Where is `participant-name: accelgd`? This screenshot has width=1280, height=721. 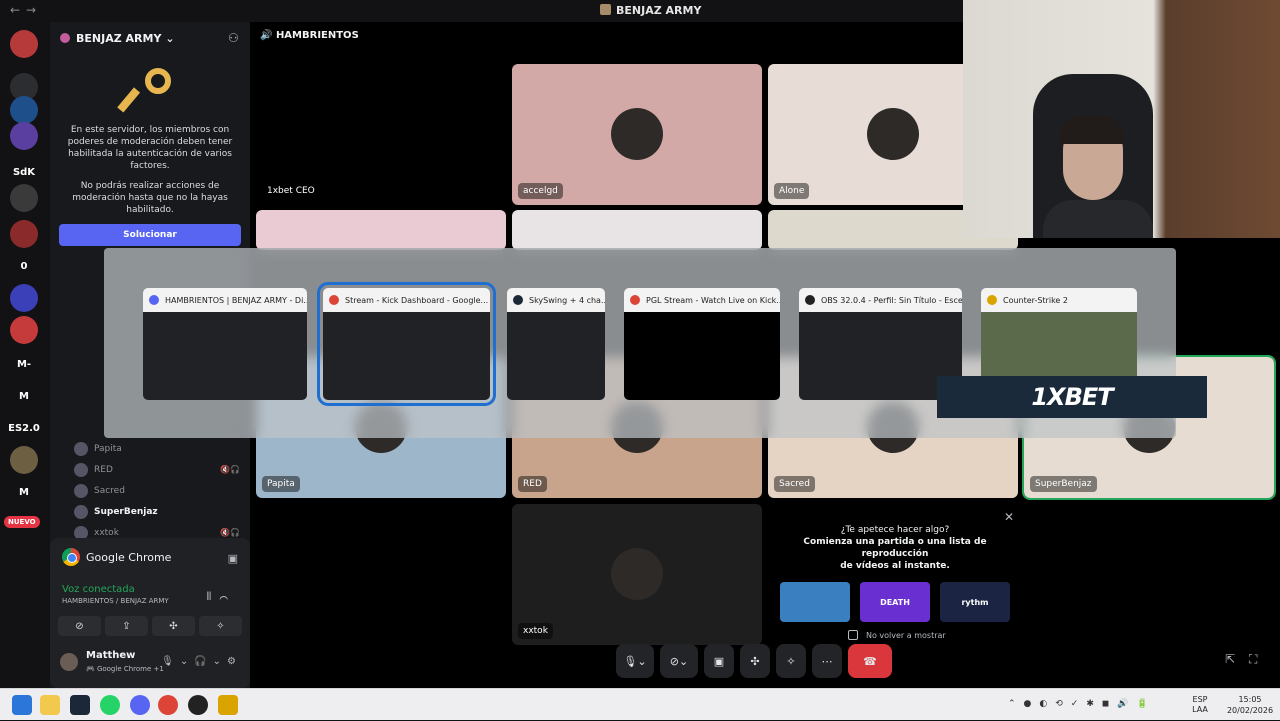
participant-name: accelgd is located at coordinates (540, 191).